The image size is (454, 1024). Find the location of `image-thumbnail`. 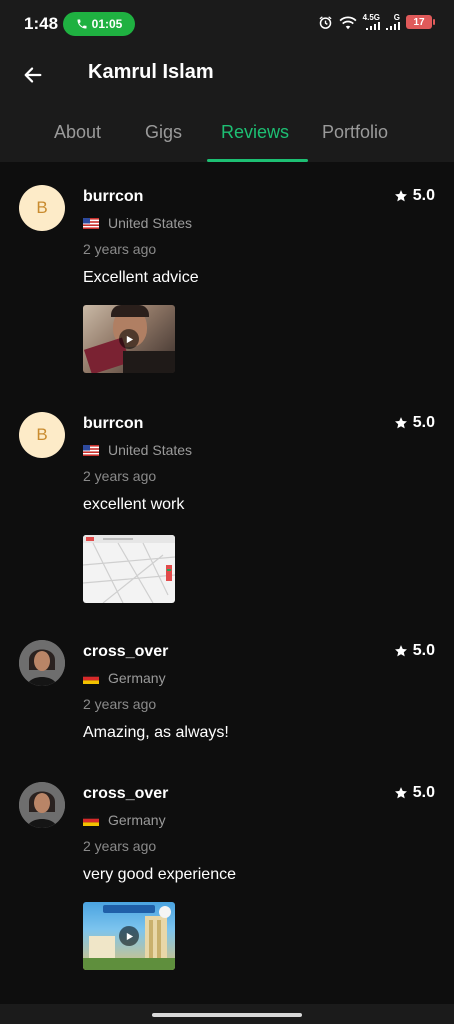

image-thumbnail is located at coordinates (129, 569).